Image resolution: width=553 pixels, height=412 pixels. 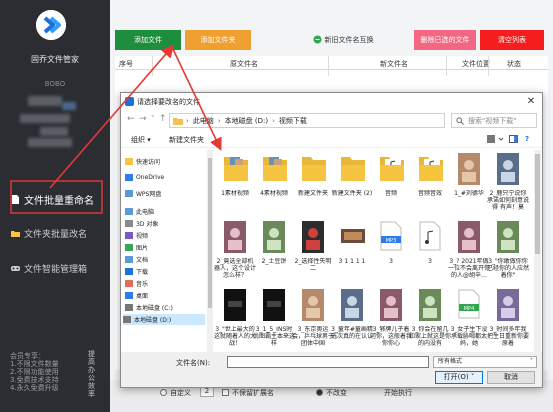 What do you see at coordinates (317, 40) in the screenshot?
I see `swap-icon` at bounding box center [317, 40].